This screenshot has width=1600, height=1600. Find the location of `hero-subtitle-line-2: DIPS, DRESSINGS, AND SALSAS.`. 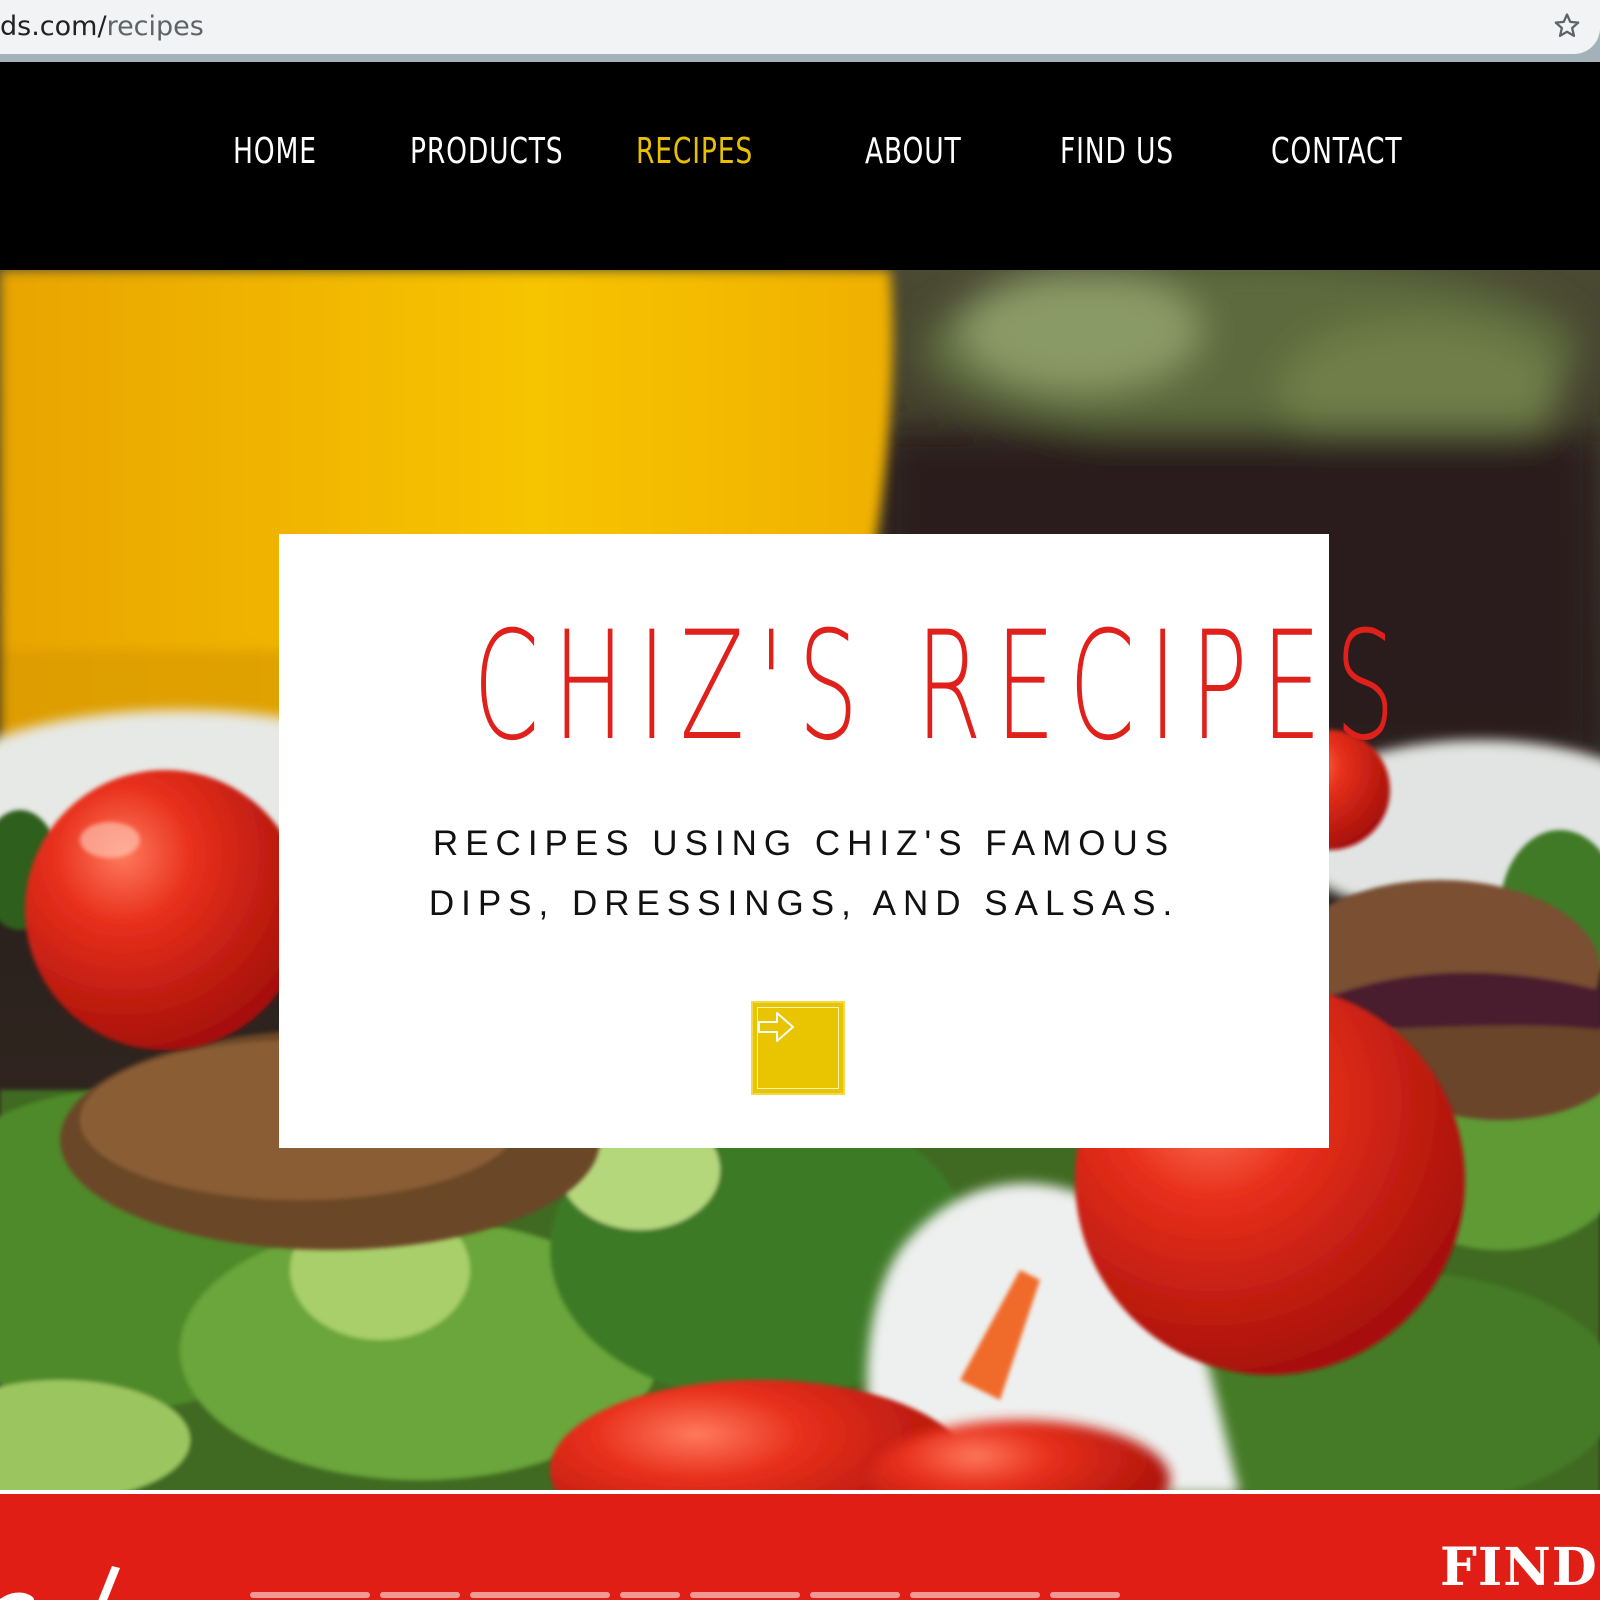

hero-subtitle-line-2: DIPS, DRESSINGS, AND SALSAS. is located at coordinates (804, 903).